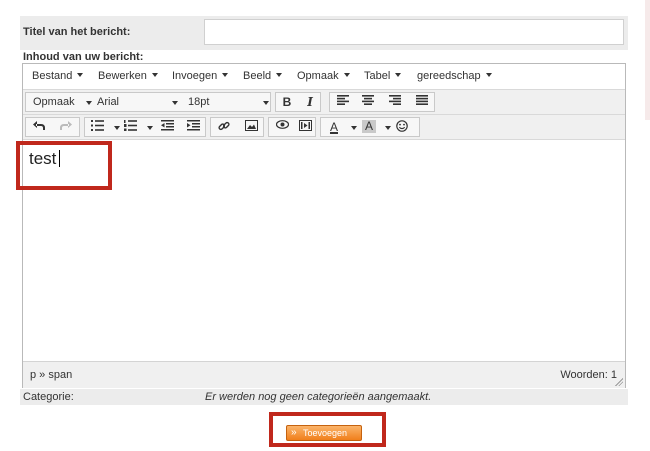 The image size is (650, 451). What do you see at coordinates (402, 127) in the screenshot?
I see `emoticon-icon` at bounding box center [402, 127].